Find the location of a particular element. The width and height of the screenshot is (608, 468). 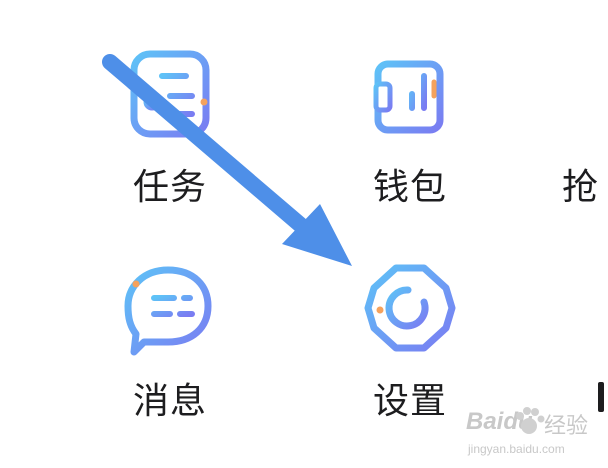

grid-item-label: 设置 is located at coordinates (409, 401).